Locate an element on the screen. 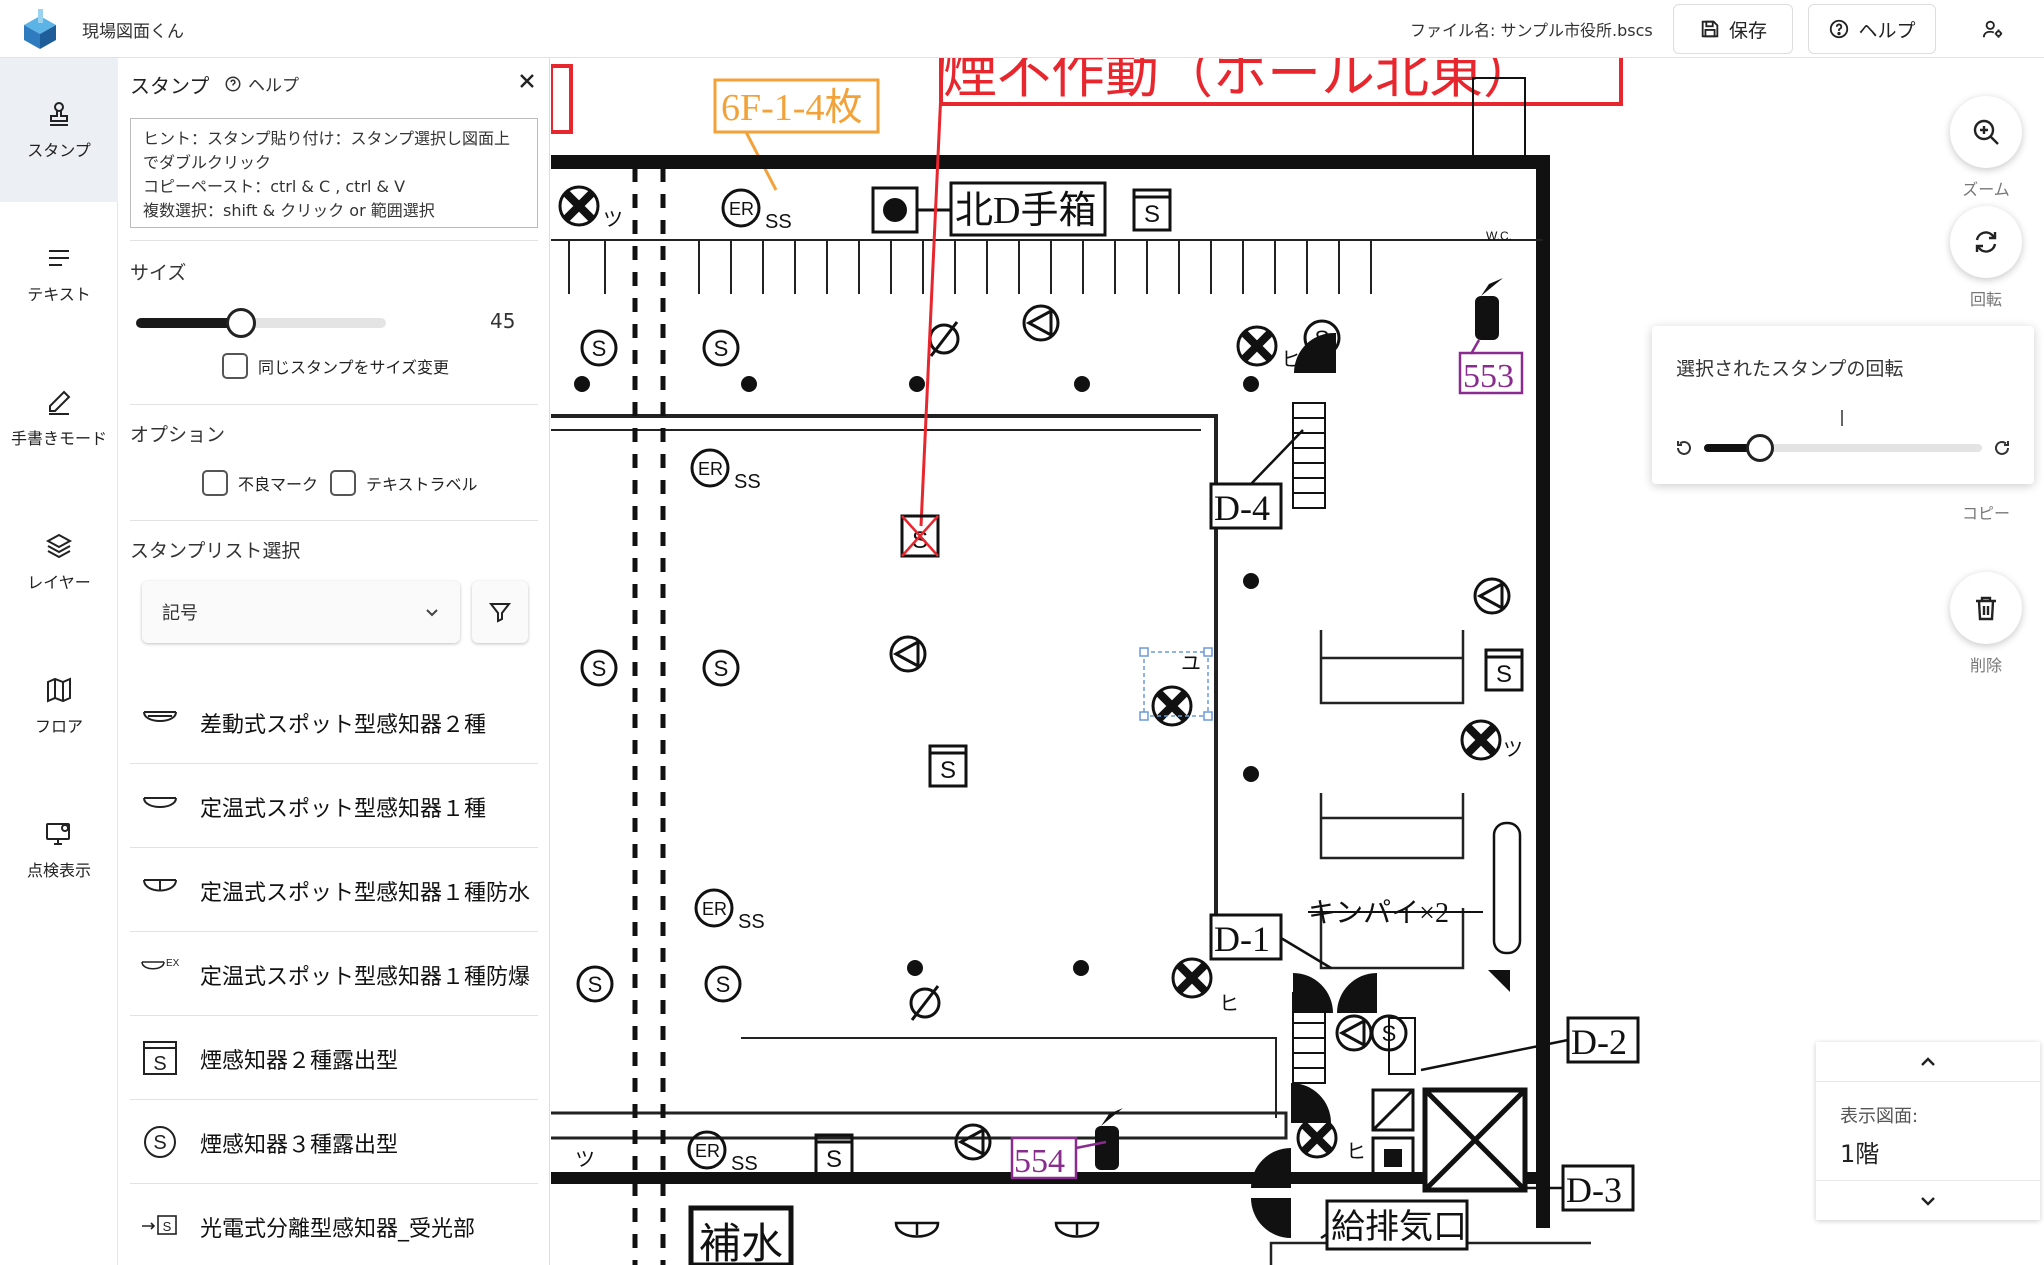  filter-button is located at coordinates (500, 612).